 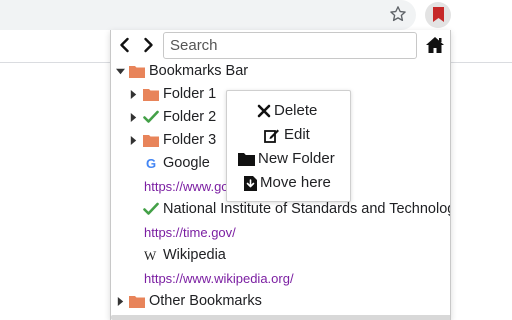 I want to click on tree-item-label: Folder 2, so click(x=190, y=117).